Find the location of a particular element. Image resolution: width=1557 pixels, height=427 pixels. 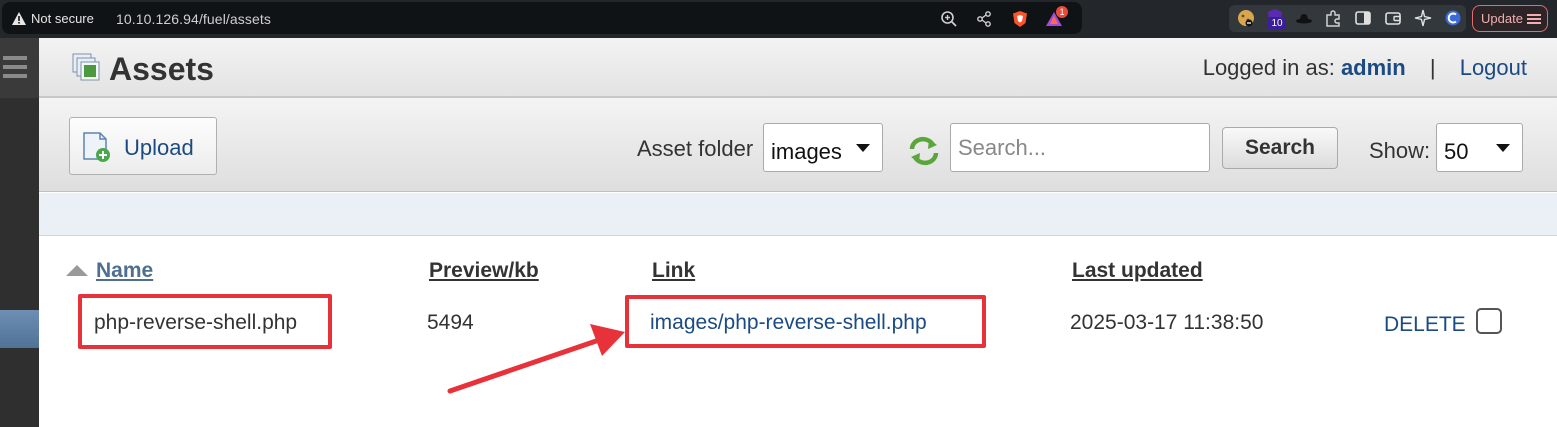

share-icon is located at coordinates (984, 19).